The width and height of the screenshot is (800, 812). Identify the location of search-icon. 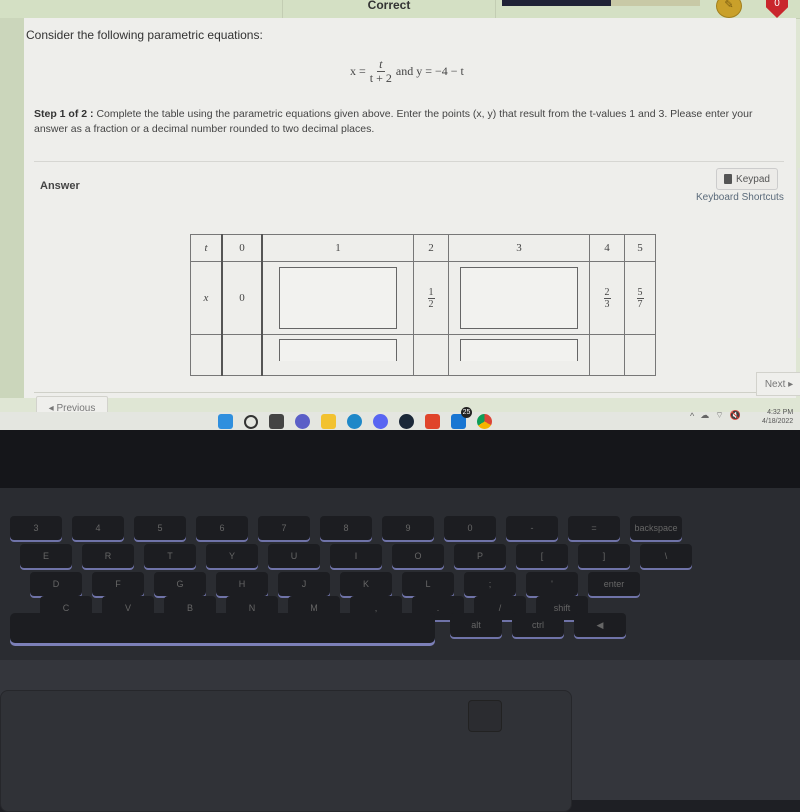
(251, 421).